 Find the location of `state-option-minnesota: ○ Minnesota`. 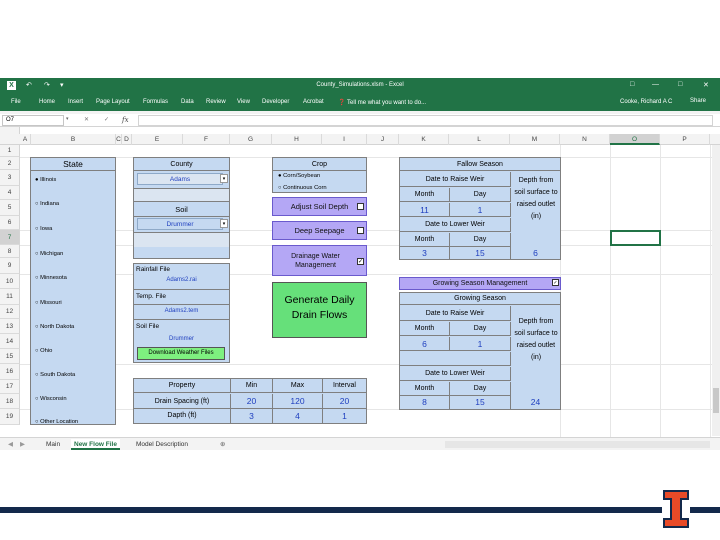

state-option-minnesota: ○ Minnesota is located at coordinates (51, 278).